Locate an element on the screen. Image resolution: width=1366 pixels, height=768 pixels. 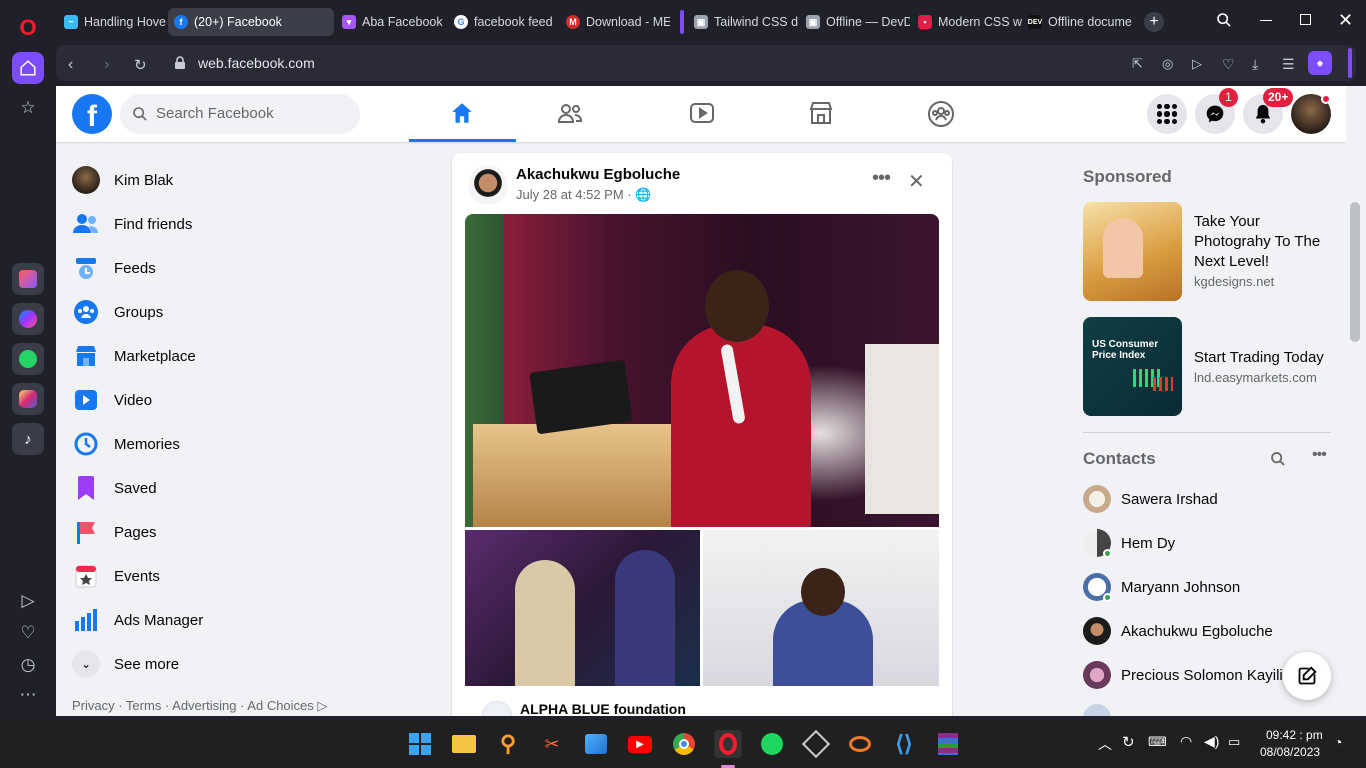
camera-icon: ◎ is located at coordinates (1167, 64).